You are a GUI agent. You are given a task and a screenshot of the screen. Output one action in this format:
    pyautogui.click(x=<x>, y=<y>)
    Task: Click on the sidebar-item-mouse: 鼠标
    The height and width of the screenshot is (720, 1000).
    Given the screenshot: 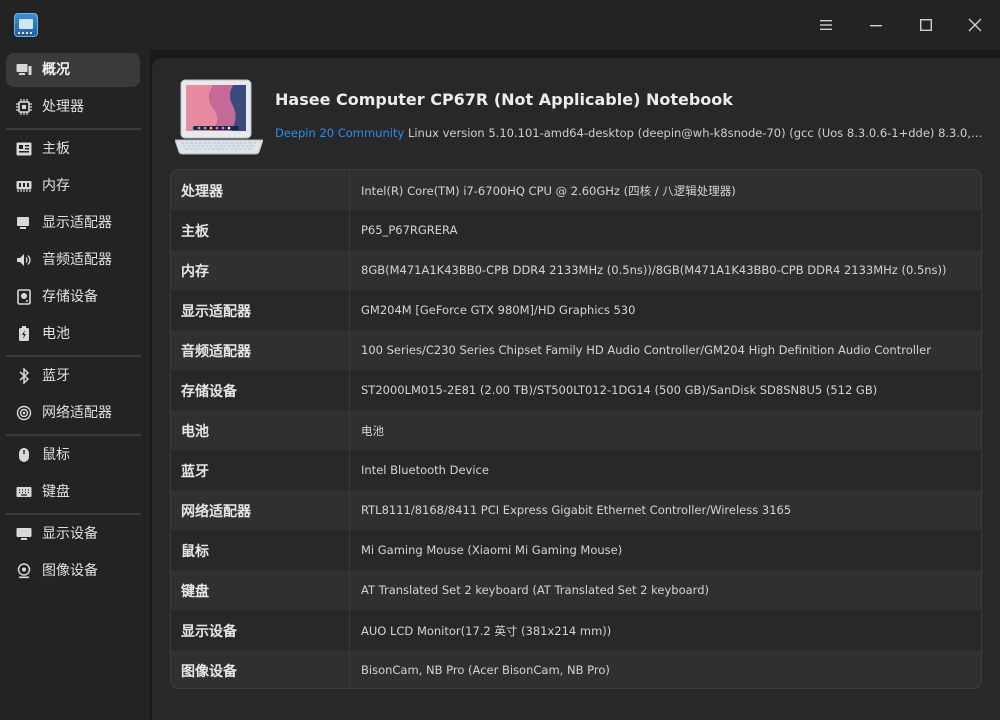 What is the action you would take?
    pyautogui.click(x=73, y=455)
    